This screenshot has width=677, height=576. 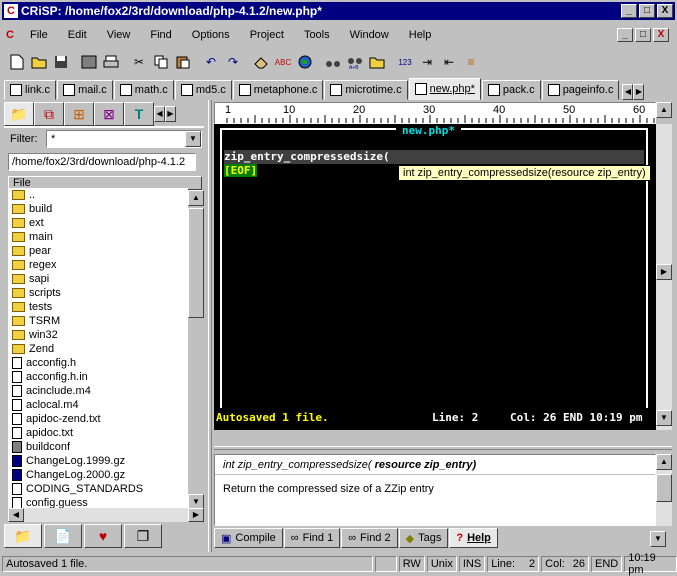 I want to click on doc-restore-button: □, so click(x=643, y=35).